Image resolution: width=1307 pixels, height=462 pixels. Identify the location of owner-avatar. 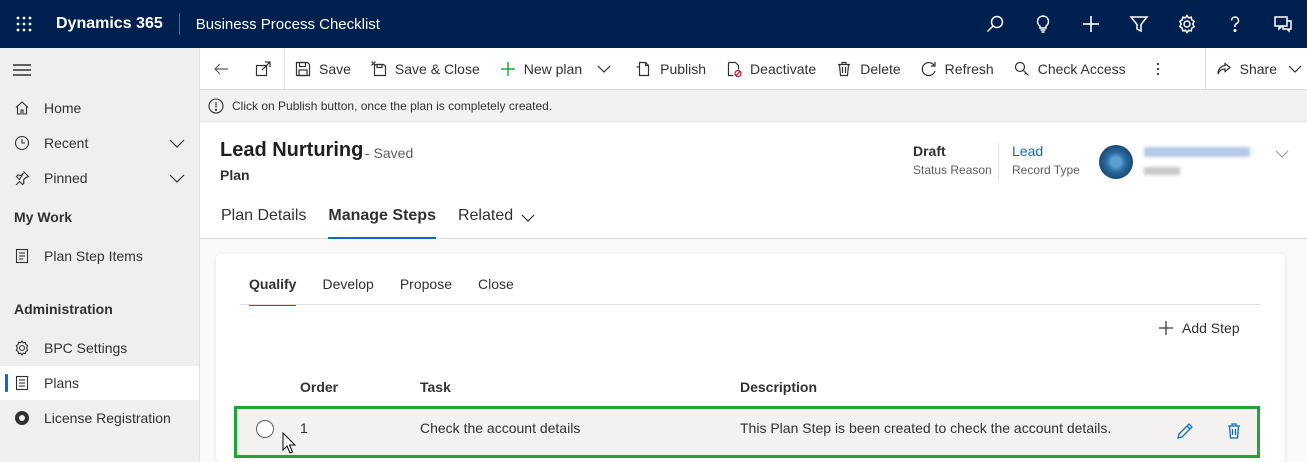
(1116, 162).